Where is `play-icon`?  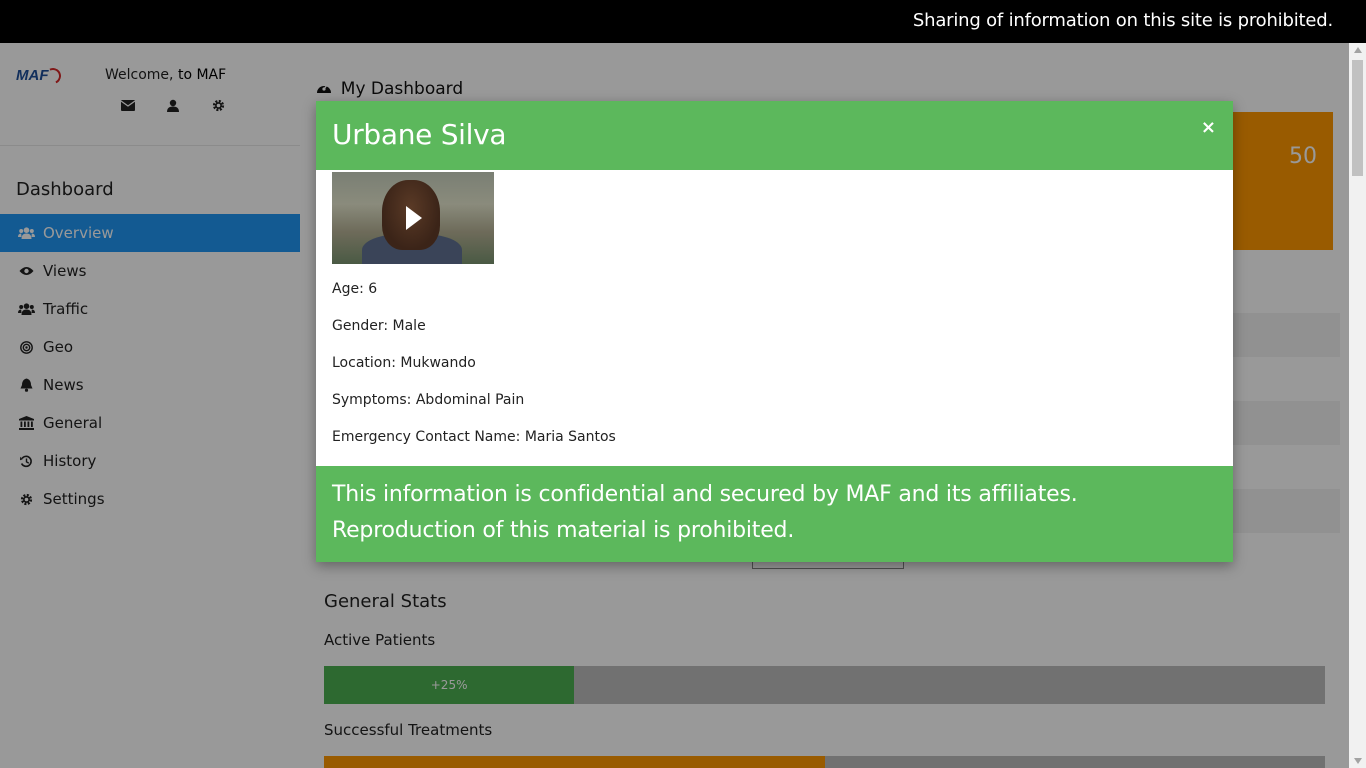 play-icon is located at coordinates (414, 218).